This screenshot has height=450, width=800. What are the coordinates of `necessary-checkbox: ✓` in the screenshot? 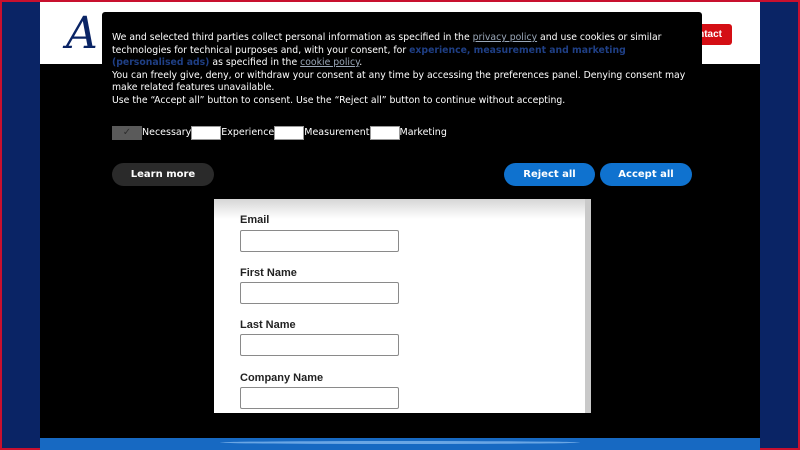 It's located at (127, 133).